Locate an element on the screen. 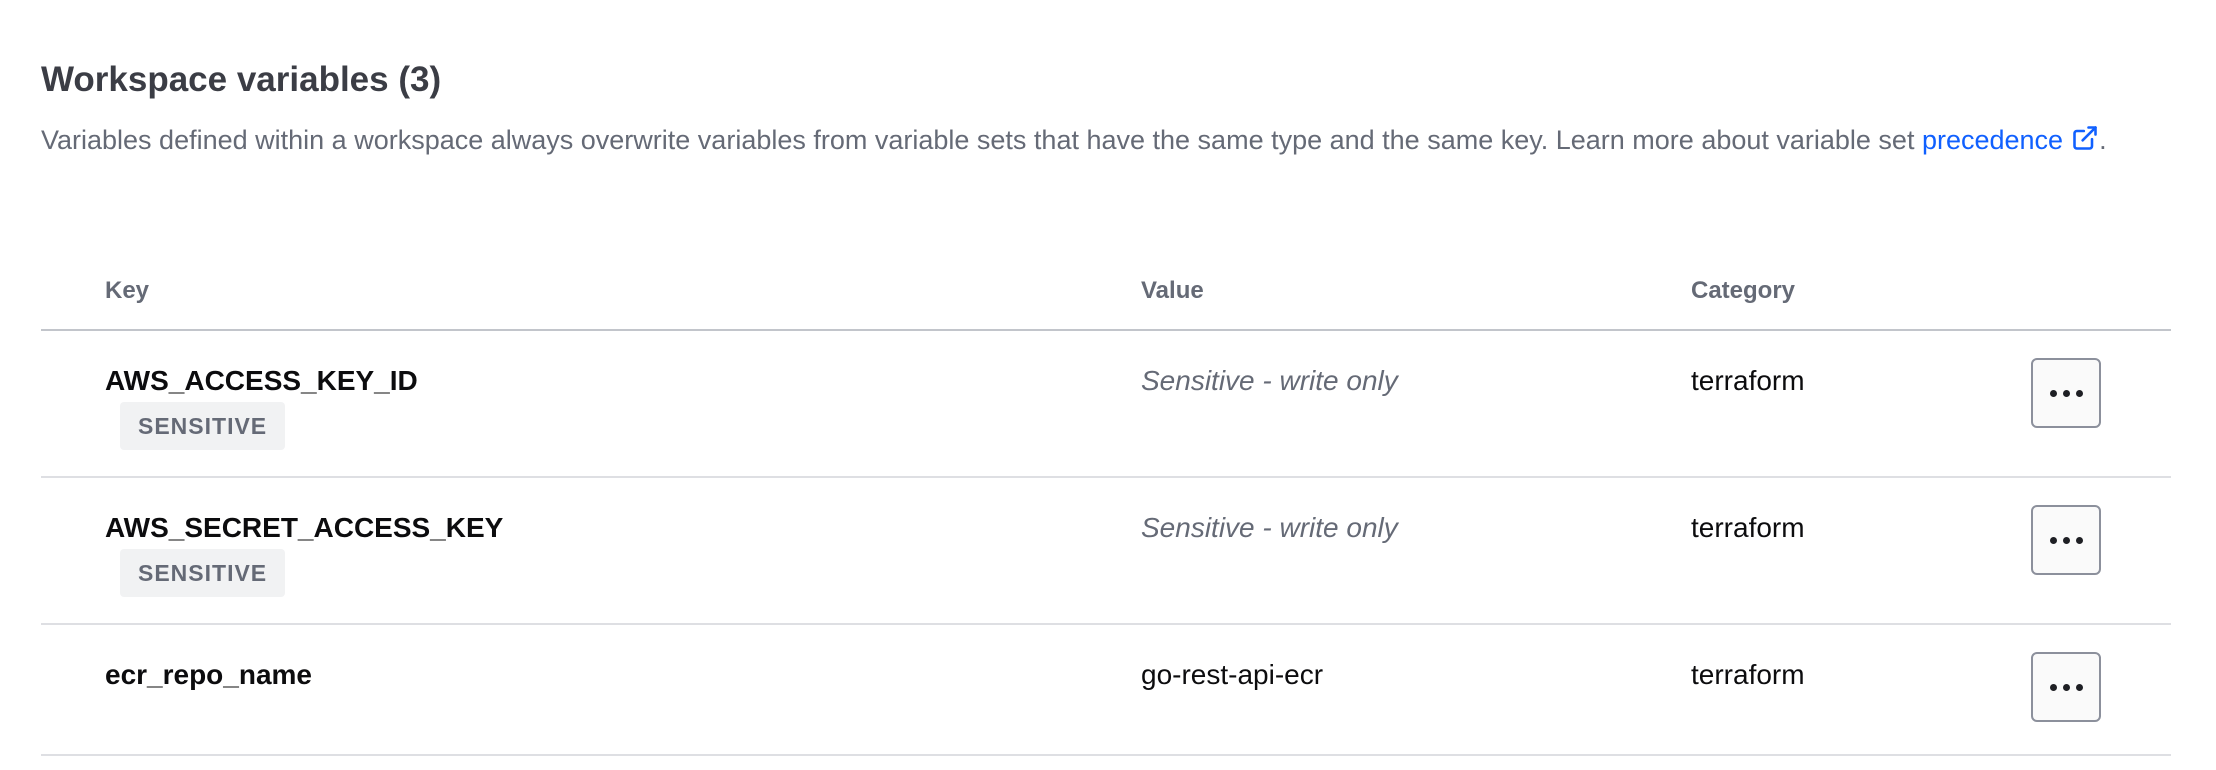 Image resolution: width=2216 pixels, height=770 pixels. header-value: Value is located at coordinates (1172, 290).